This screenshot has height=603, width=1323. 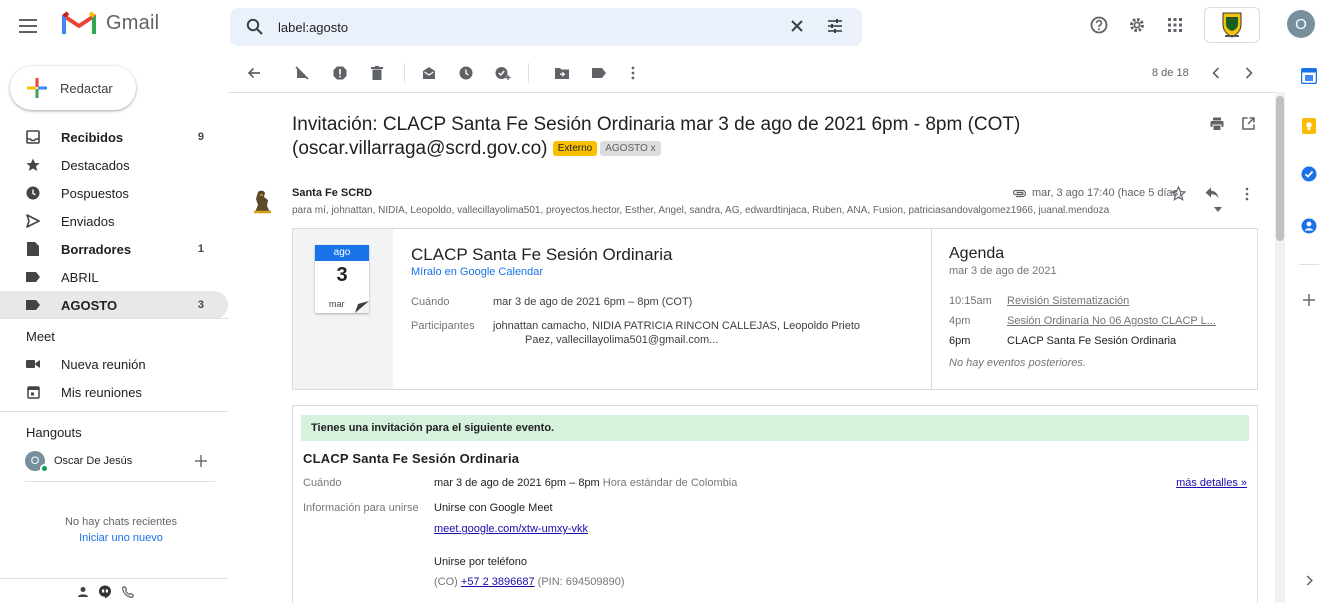 What do you see at coordinates (466, 73) in the screenshot?
I see `snooze-button` at bounding box center [466, 73].